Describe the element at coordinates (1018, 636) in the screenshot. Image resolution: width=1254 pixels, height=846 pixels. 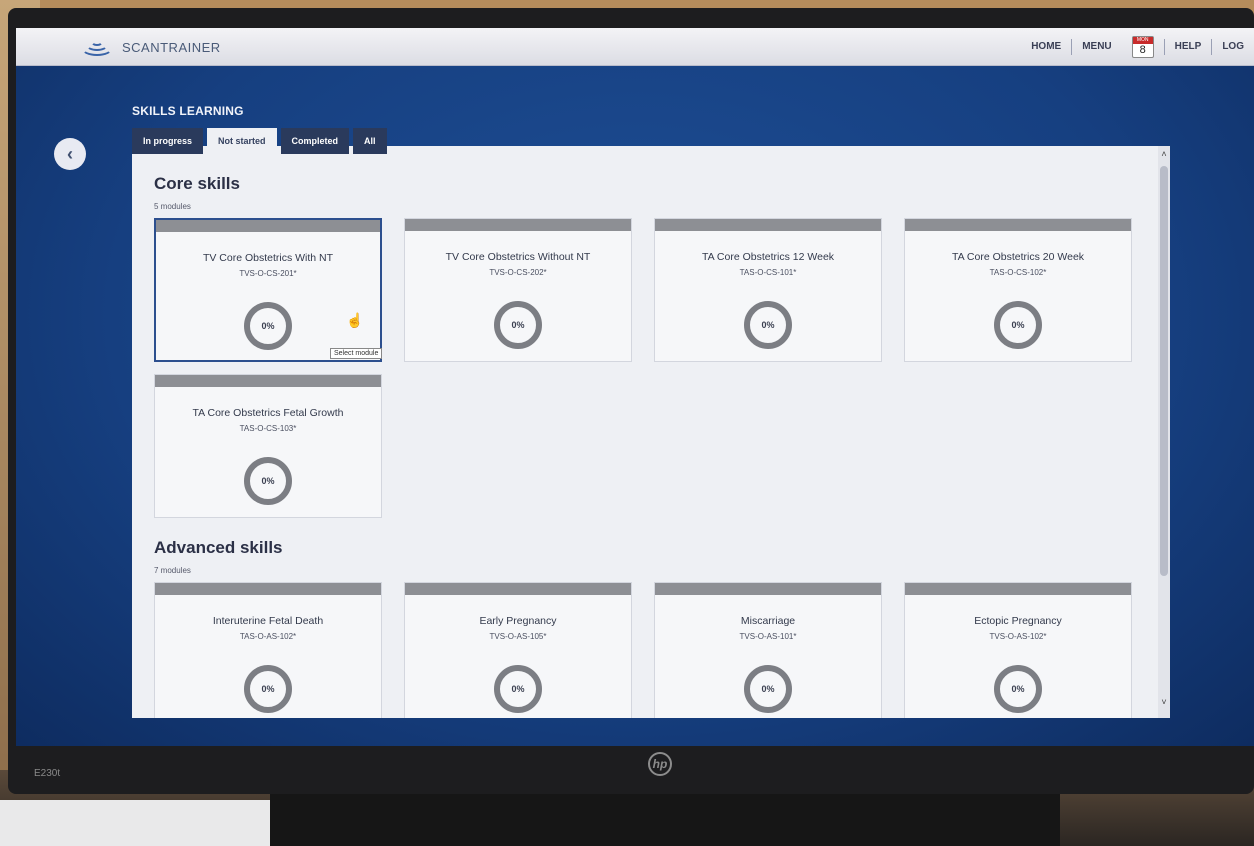
I see `module-code: TVS-O-AS-102*` at that location.